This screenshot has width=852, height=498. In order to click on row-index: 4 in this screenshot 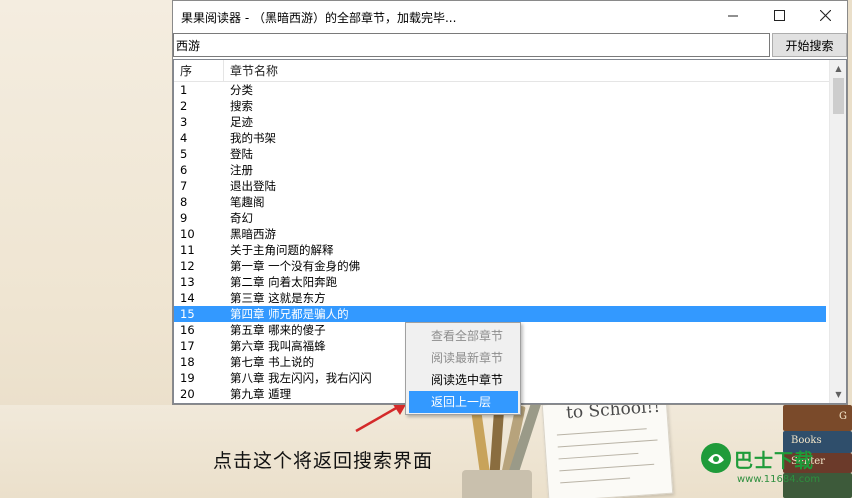, I will do `click(184, 138)`.